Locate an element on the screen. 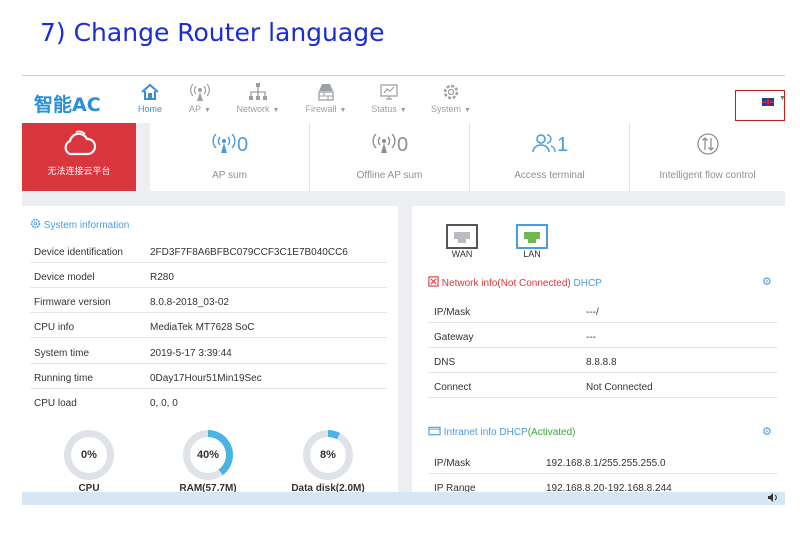 The width and height of the screenshot is (800, 555). lan-port: LAN is located at coordinates (532, 241).